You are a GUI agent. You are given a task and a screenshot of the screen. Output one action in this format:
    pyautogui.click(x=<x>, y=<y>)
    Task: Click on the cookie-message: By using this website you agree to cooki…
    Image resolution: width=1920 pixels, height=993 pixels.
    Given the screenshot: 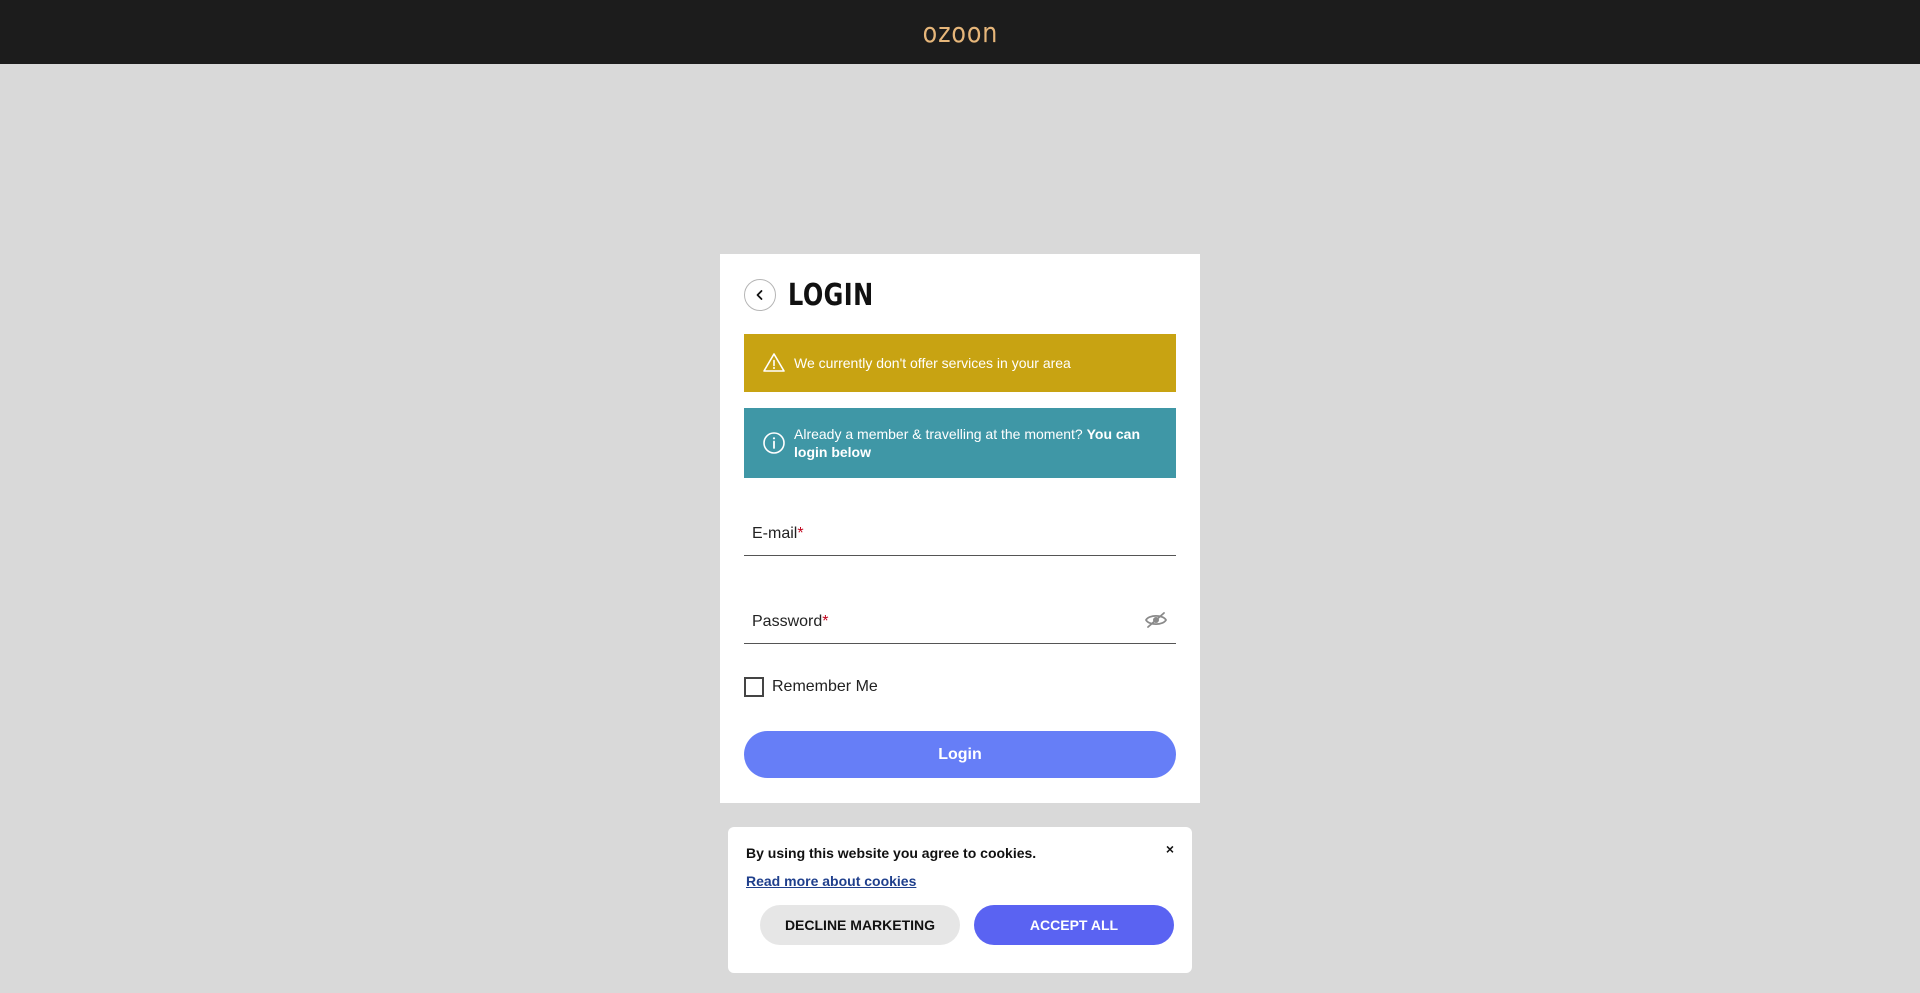 What is the action you would take?
    pyautogui.click(x=891, y=853)
    